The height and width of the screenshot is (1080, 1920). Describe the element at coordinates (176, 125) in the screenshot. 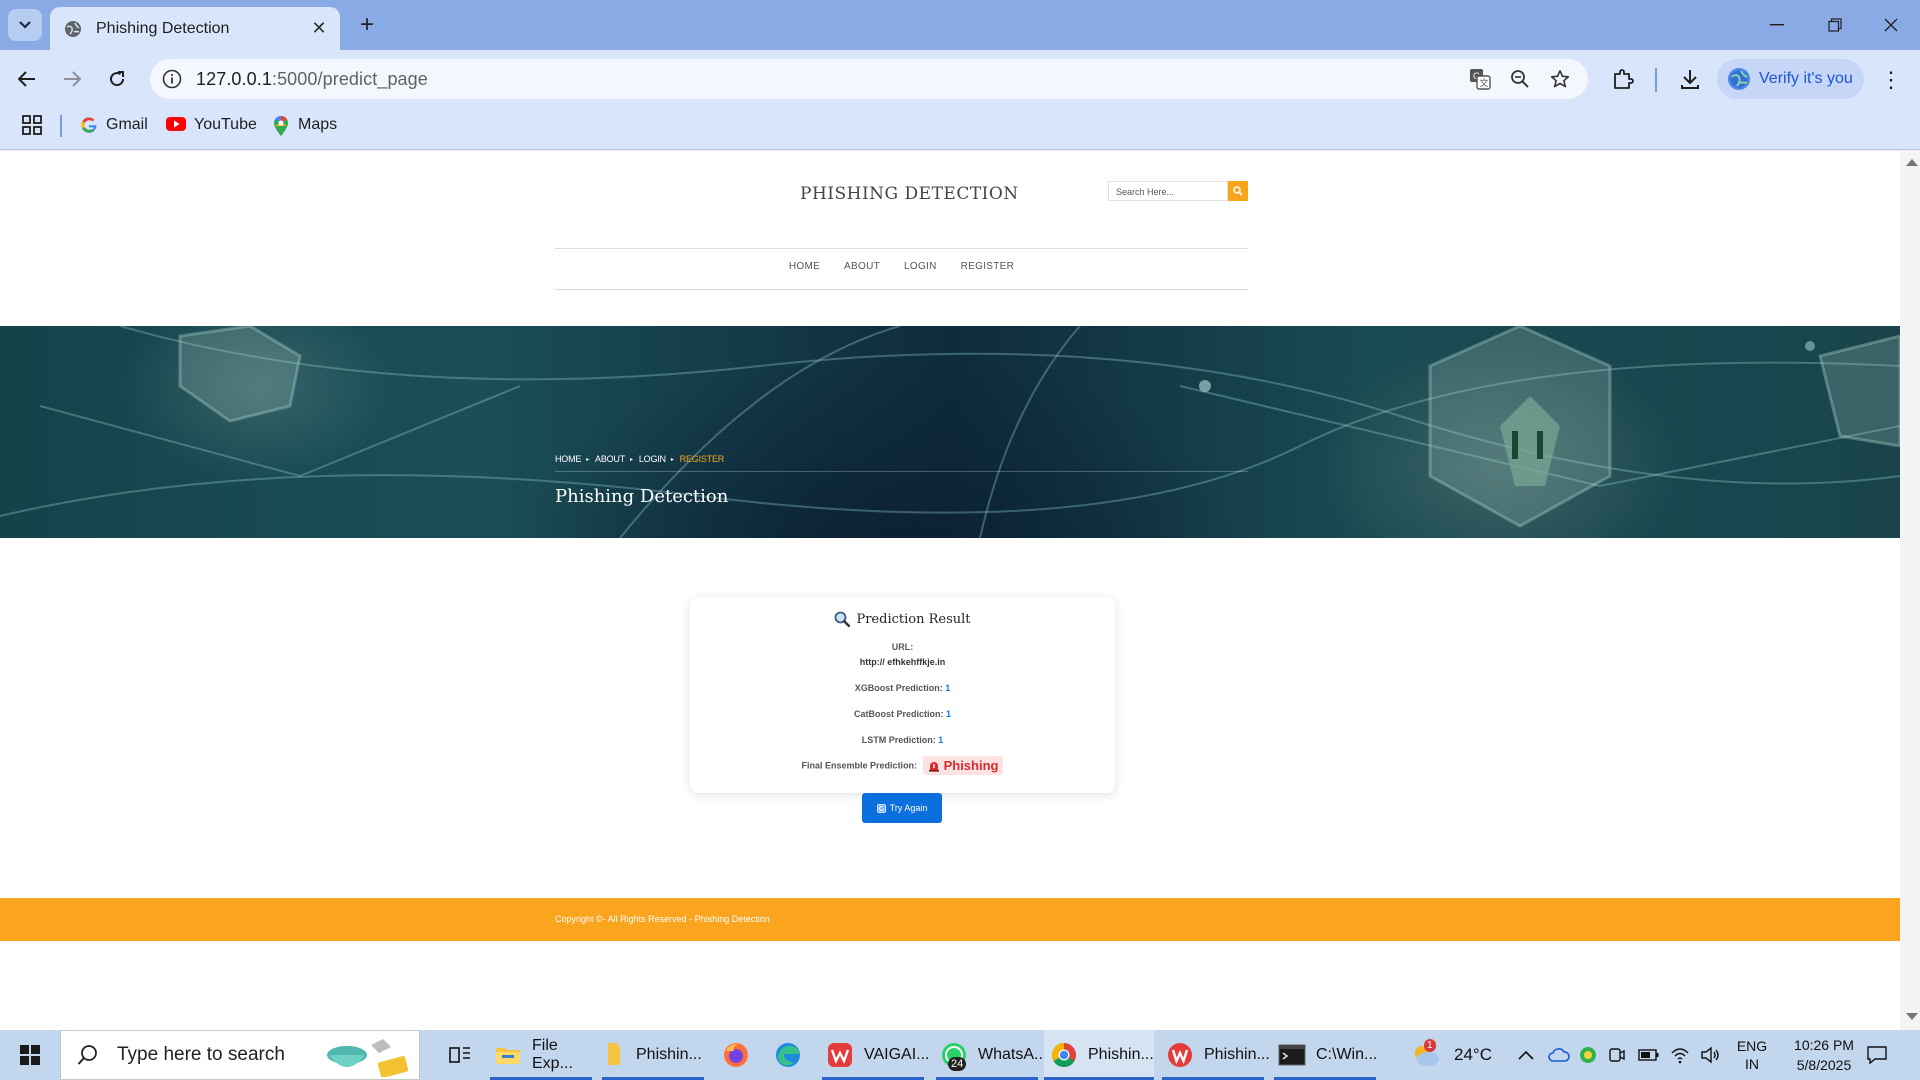

I see `youtube-icon` at that location.